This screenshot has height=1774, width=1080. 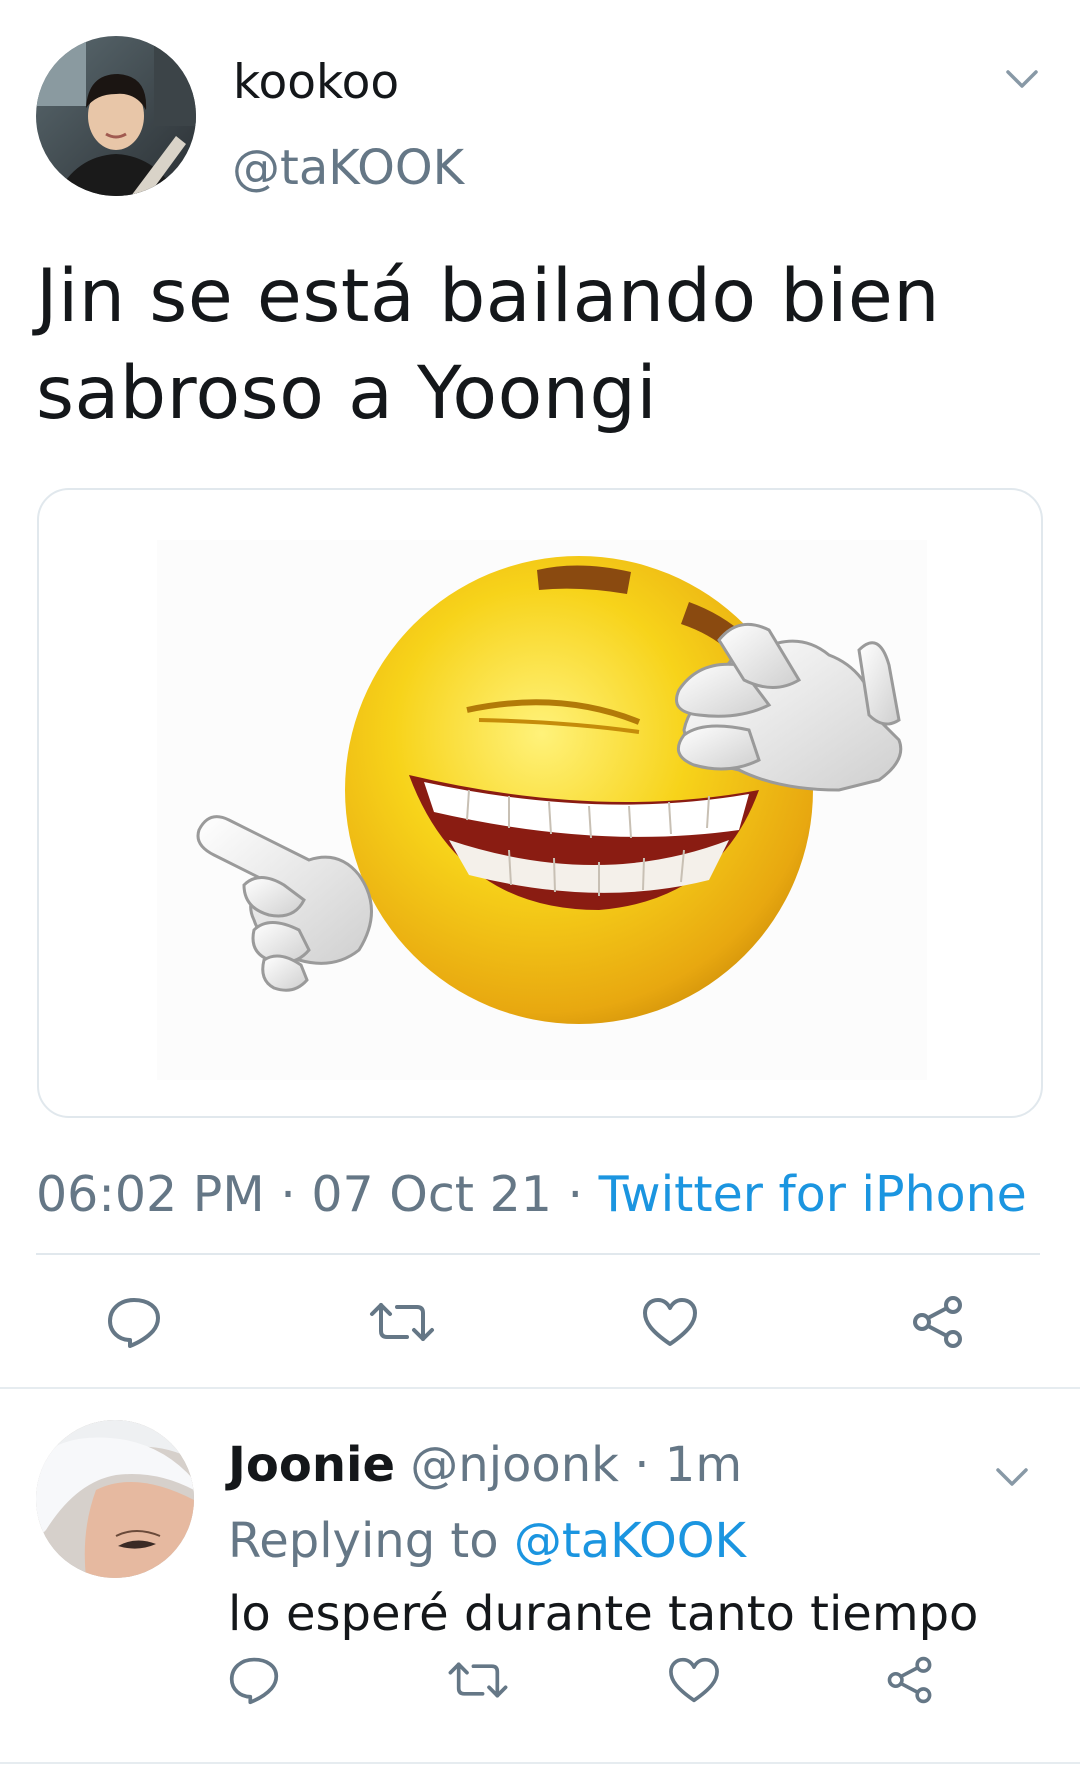 I want to click on replying-to-line: Replying to @taKOOK, so click(x=487, y=1541).